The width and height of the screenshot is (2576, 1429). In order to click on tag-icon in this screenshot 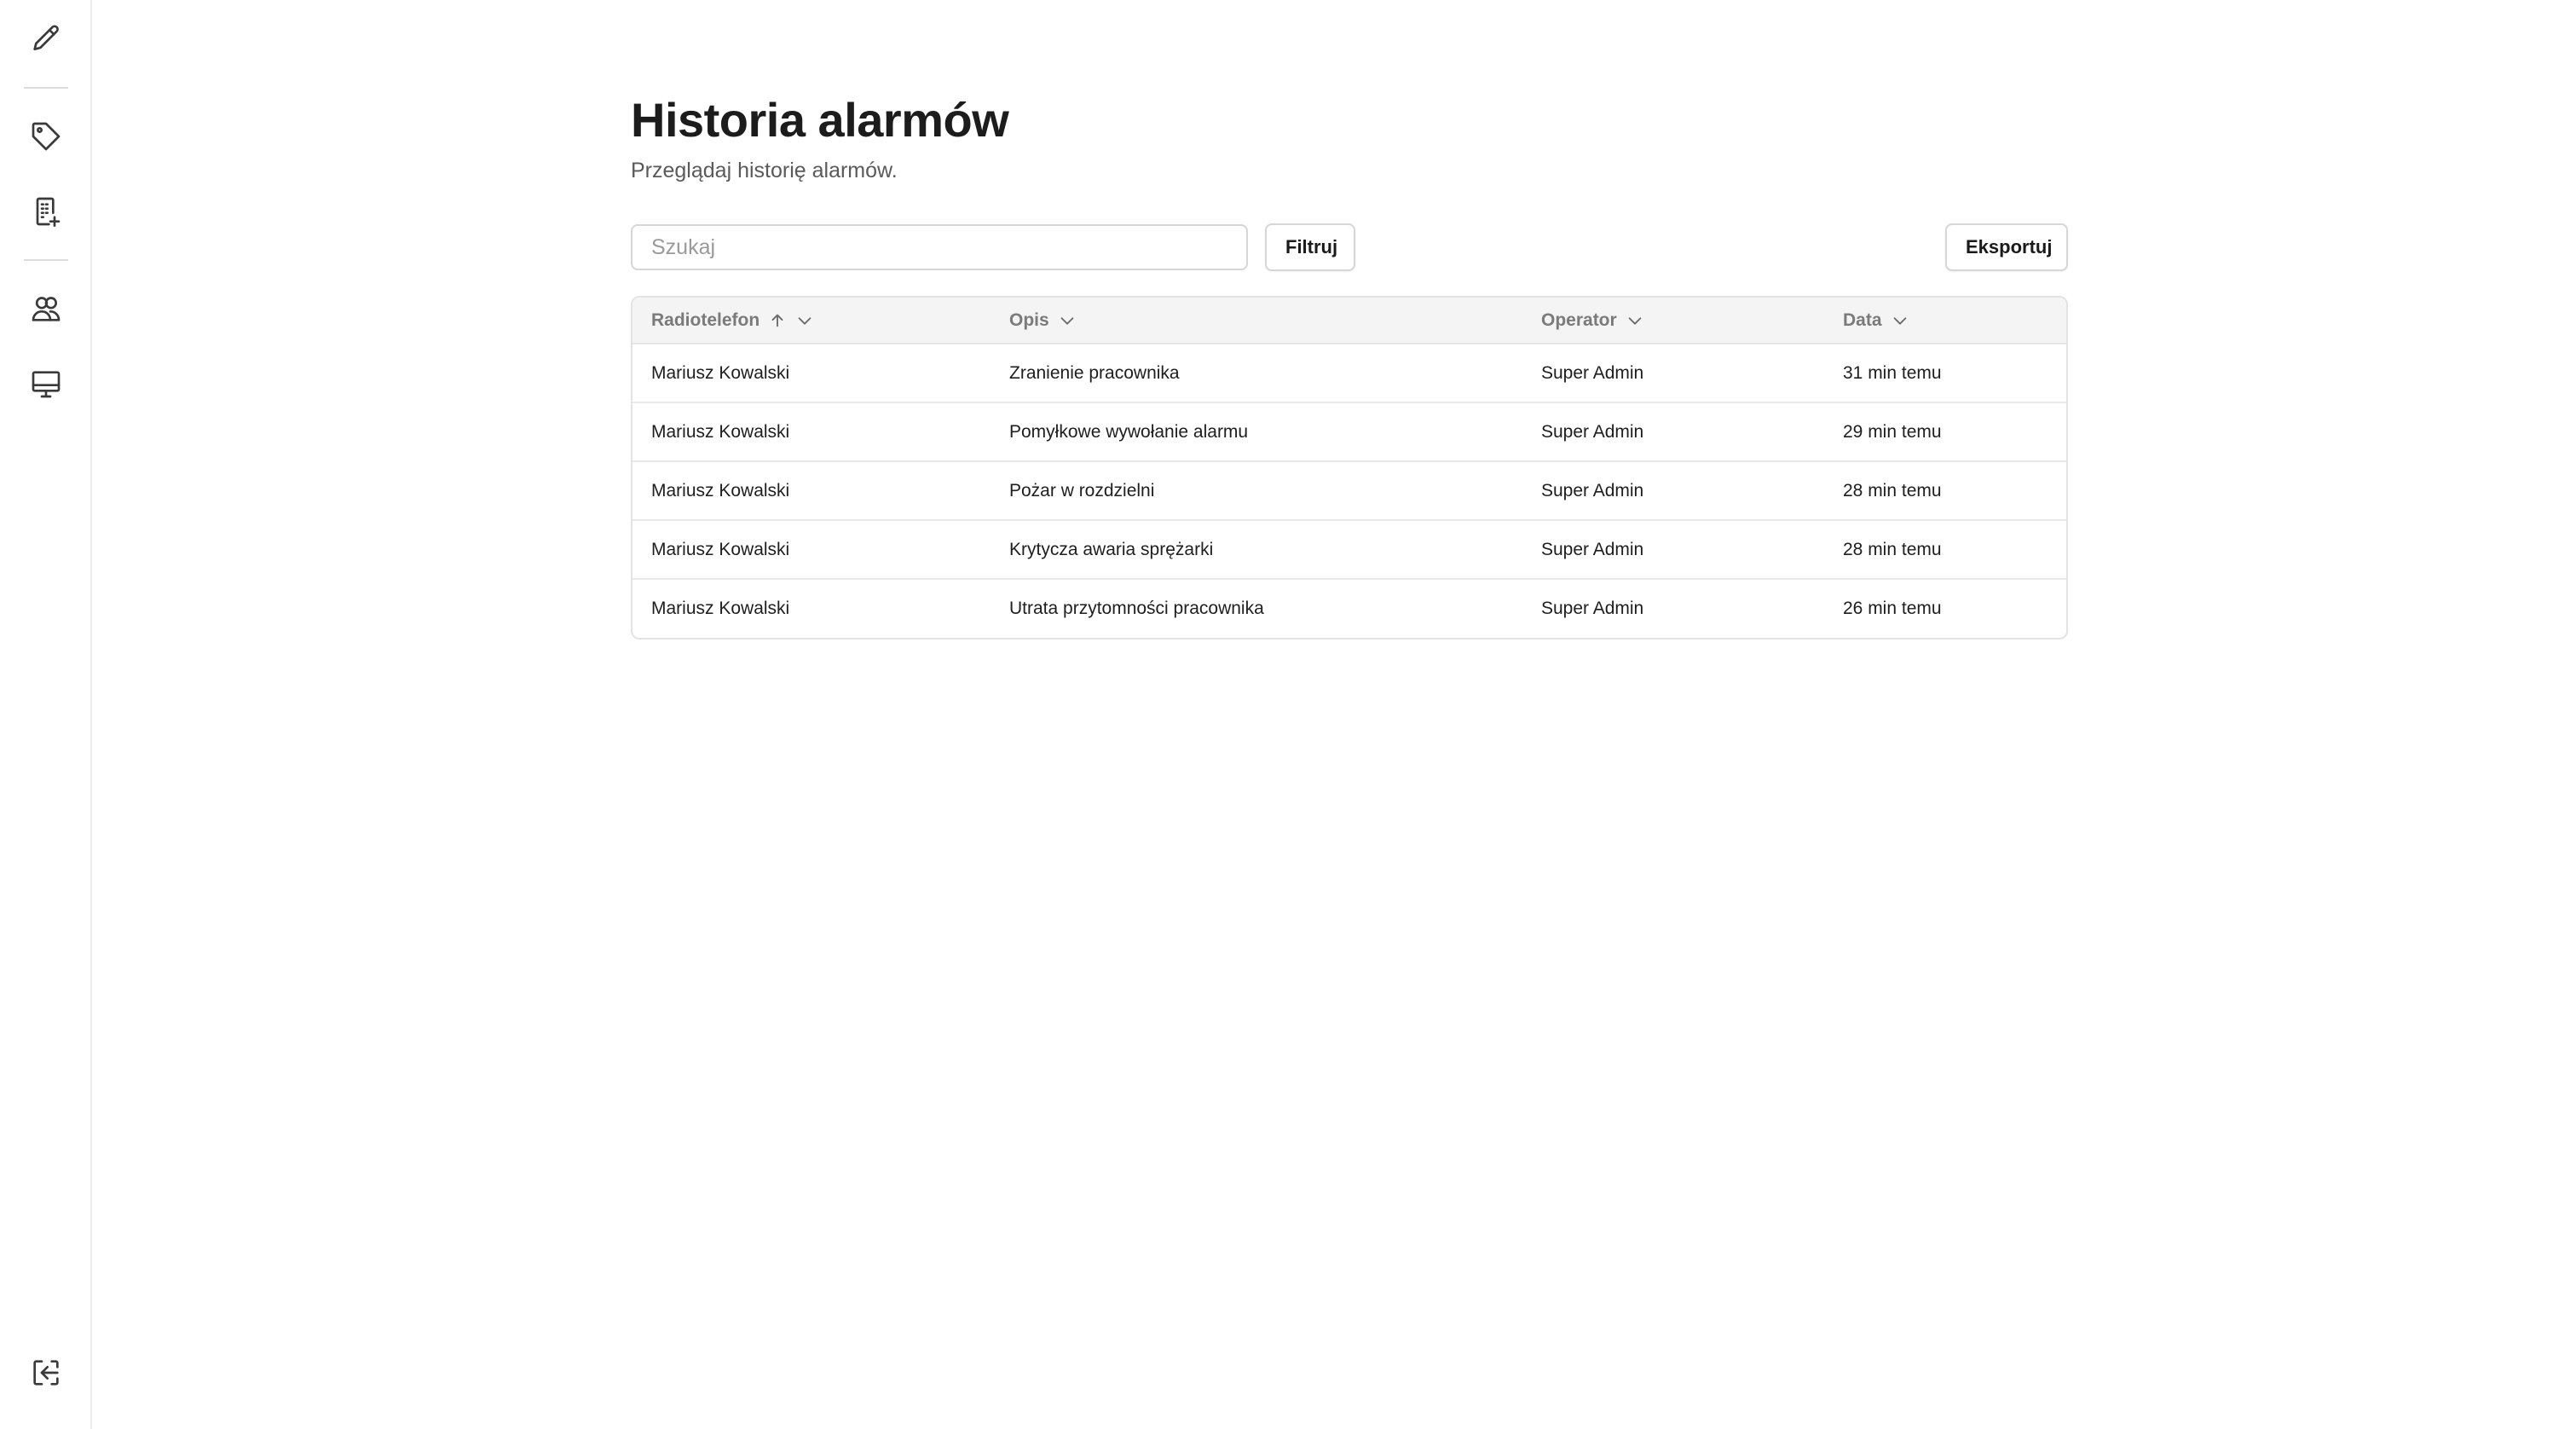, I will do `click(46, 136)`.